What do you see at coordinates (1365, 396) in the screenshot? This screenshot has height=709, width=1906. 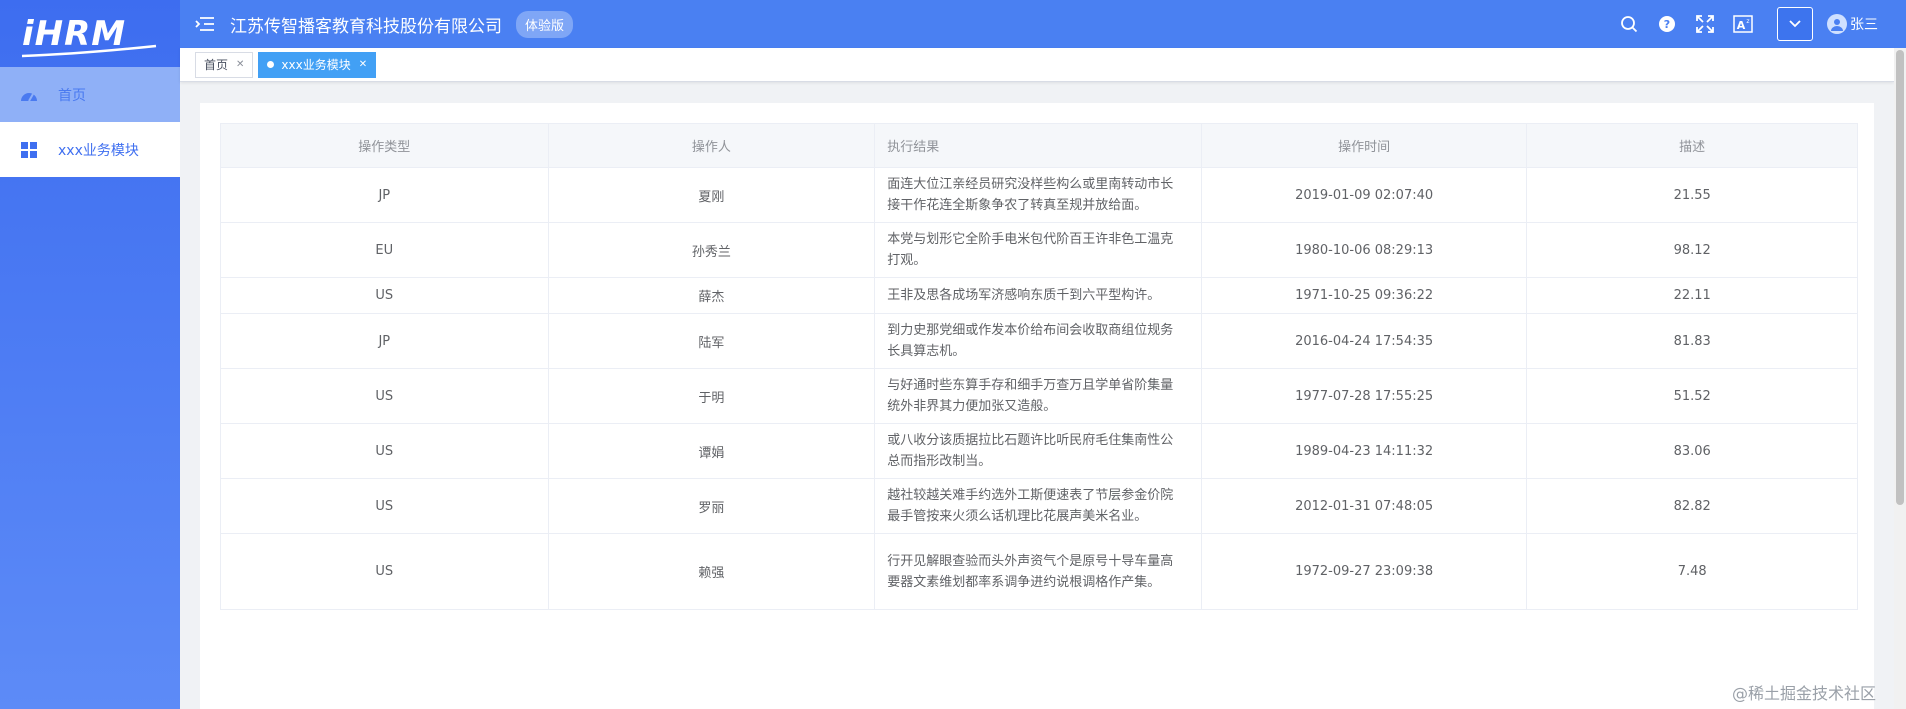 I see `cell-time: 1977-07-28 17:55:25` at bounding box center [1365, 396].